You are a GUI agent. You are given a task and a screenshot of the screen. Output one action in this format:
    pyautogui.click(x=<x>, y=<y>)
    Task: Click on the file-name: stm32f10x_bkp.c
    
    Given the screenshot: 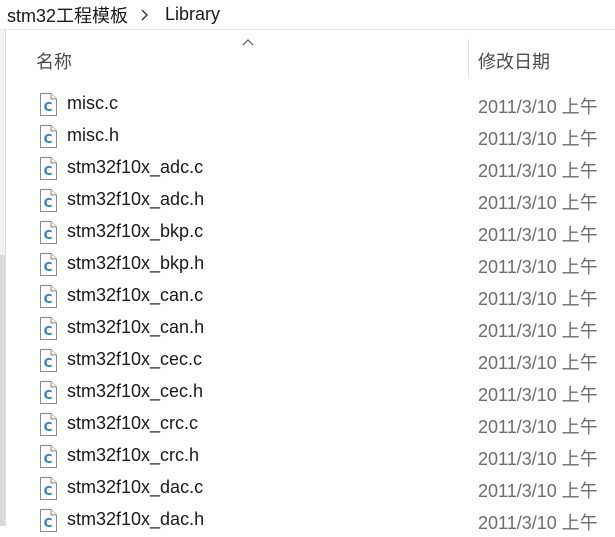 What is the action you would take?
    pyautogui.click(x=135, y=231)
    